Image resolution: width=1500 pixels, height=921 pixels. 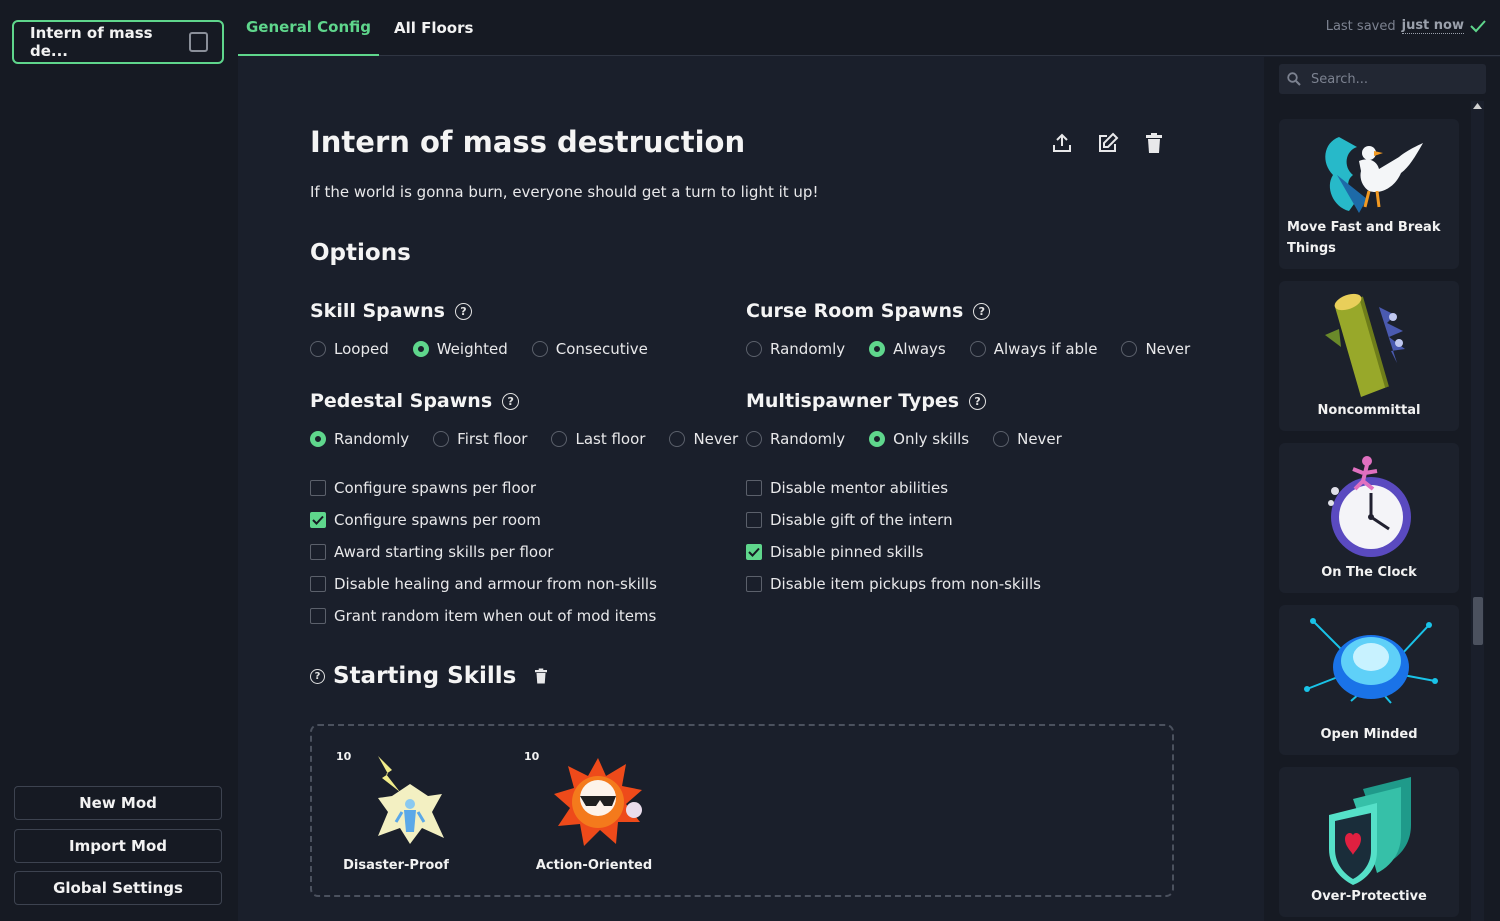 What do you see at coordinates (492, 439) in the screenshot?
I see `radio-label: First floor` at bounding box center [492, 439].